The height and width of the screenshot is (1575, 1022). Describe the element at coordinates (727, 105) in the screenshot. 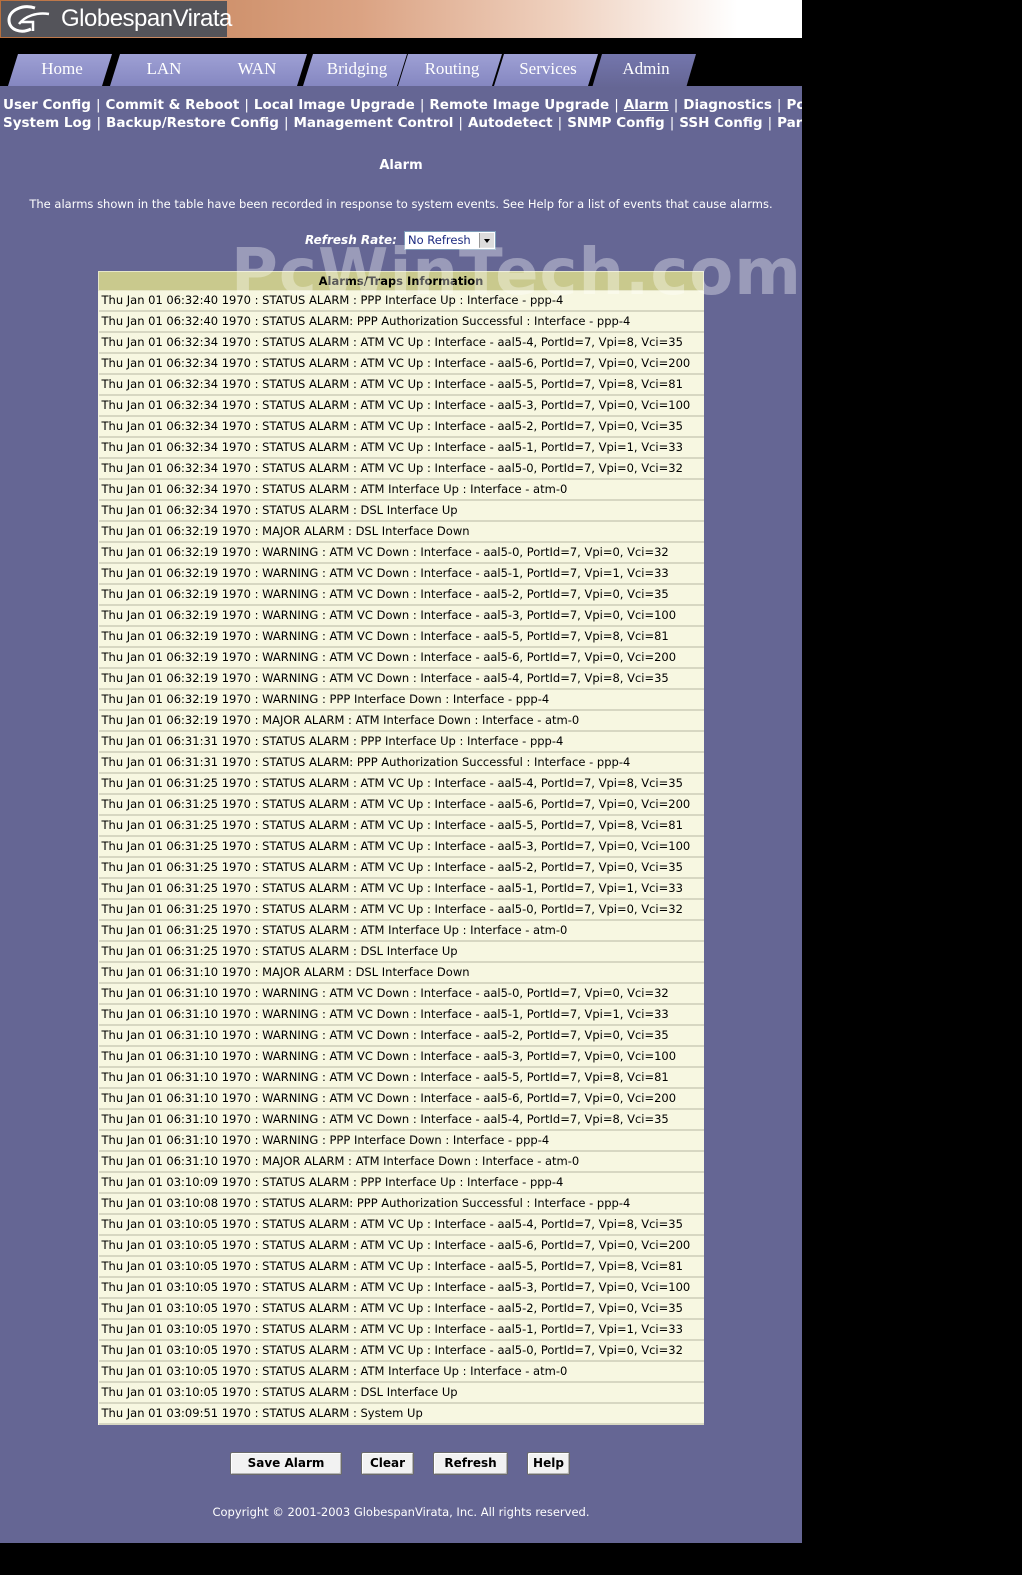

I see `subnav-diagnostics: Diagnostics` at that location.